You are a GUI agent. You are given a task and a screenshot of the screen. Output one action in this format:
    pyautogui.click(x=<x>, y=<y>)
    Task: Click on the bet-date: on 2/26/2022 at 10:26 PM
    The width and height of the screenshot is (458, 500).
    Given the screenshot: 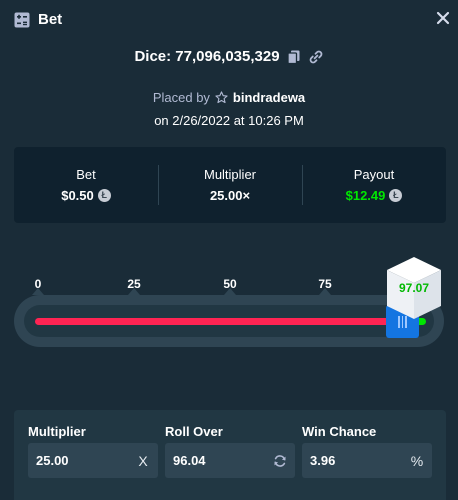 What is the action you would take?
    pyautogui.click(x=229, y=120)
    